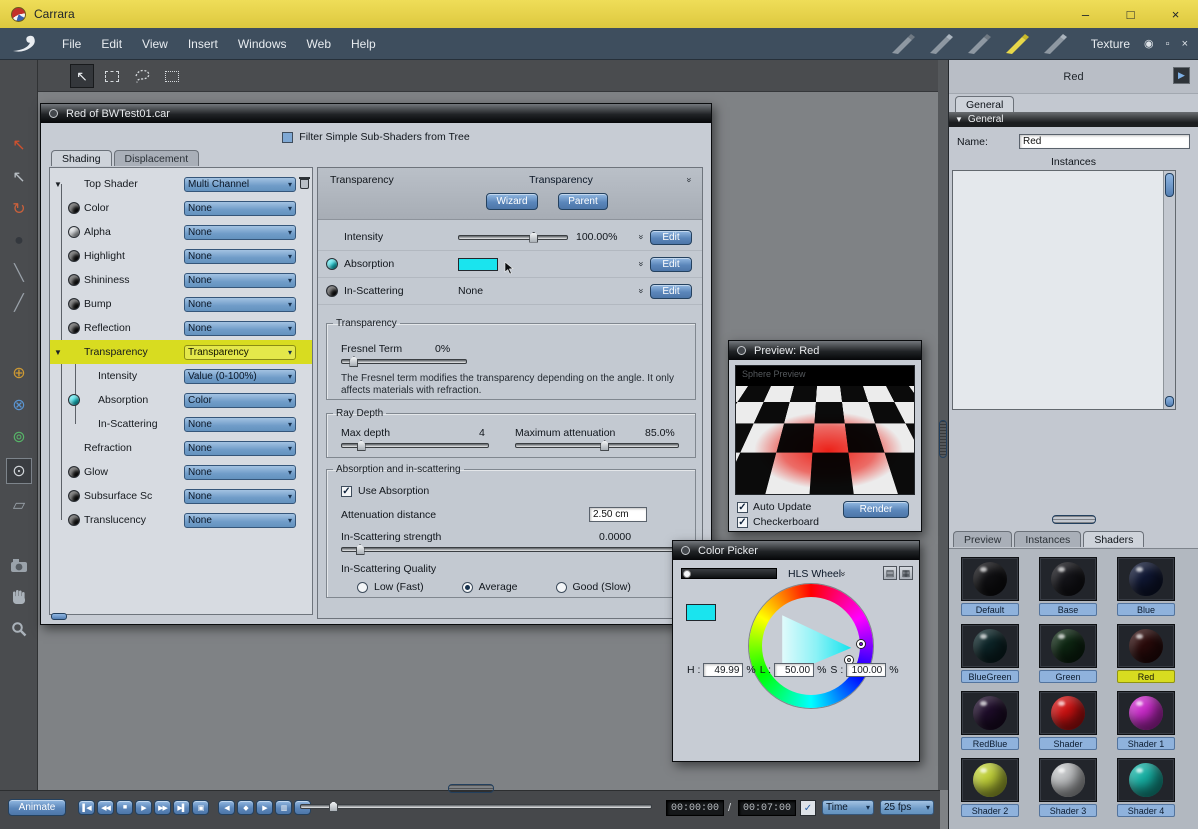 This screenshot has width=1198, height=829. What do you see at coordinates (1073, 119) in the screenshot?
I see `general-section-bar: ▼ General` at bounding box center [1073, 119].